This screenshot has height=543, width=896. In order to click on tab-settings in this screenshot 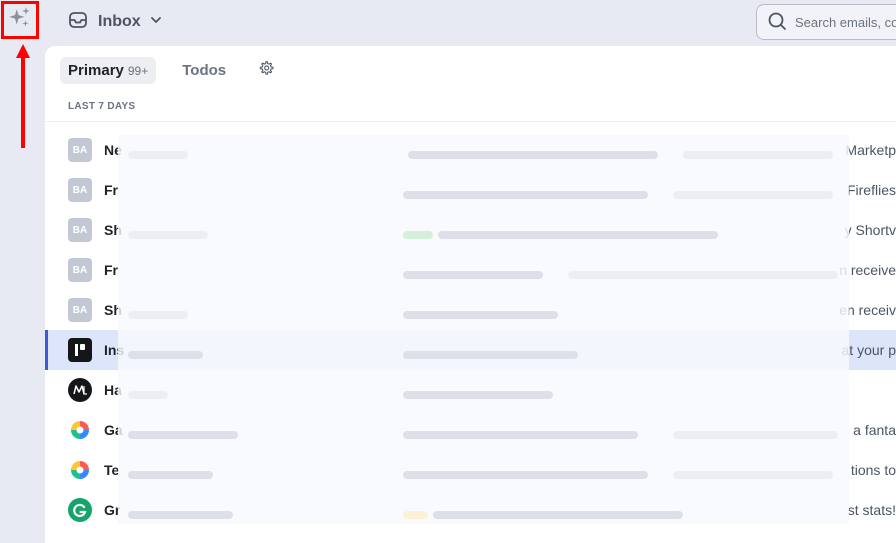, I will do `click(266, 70)`.